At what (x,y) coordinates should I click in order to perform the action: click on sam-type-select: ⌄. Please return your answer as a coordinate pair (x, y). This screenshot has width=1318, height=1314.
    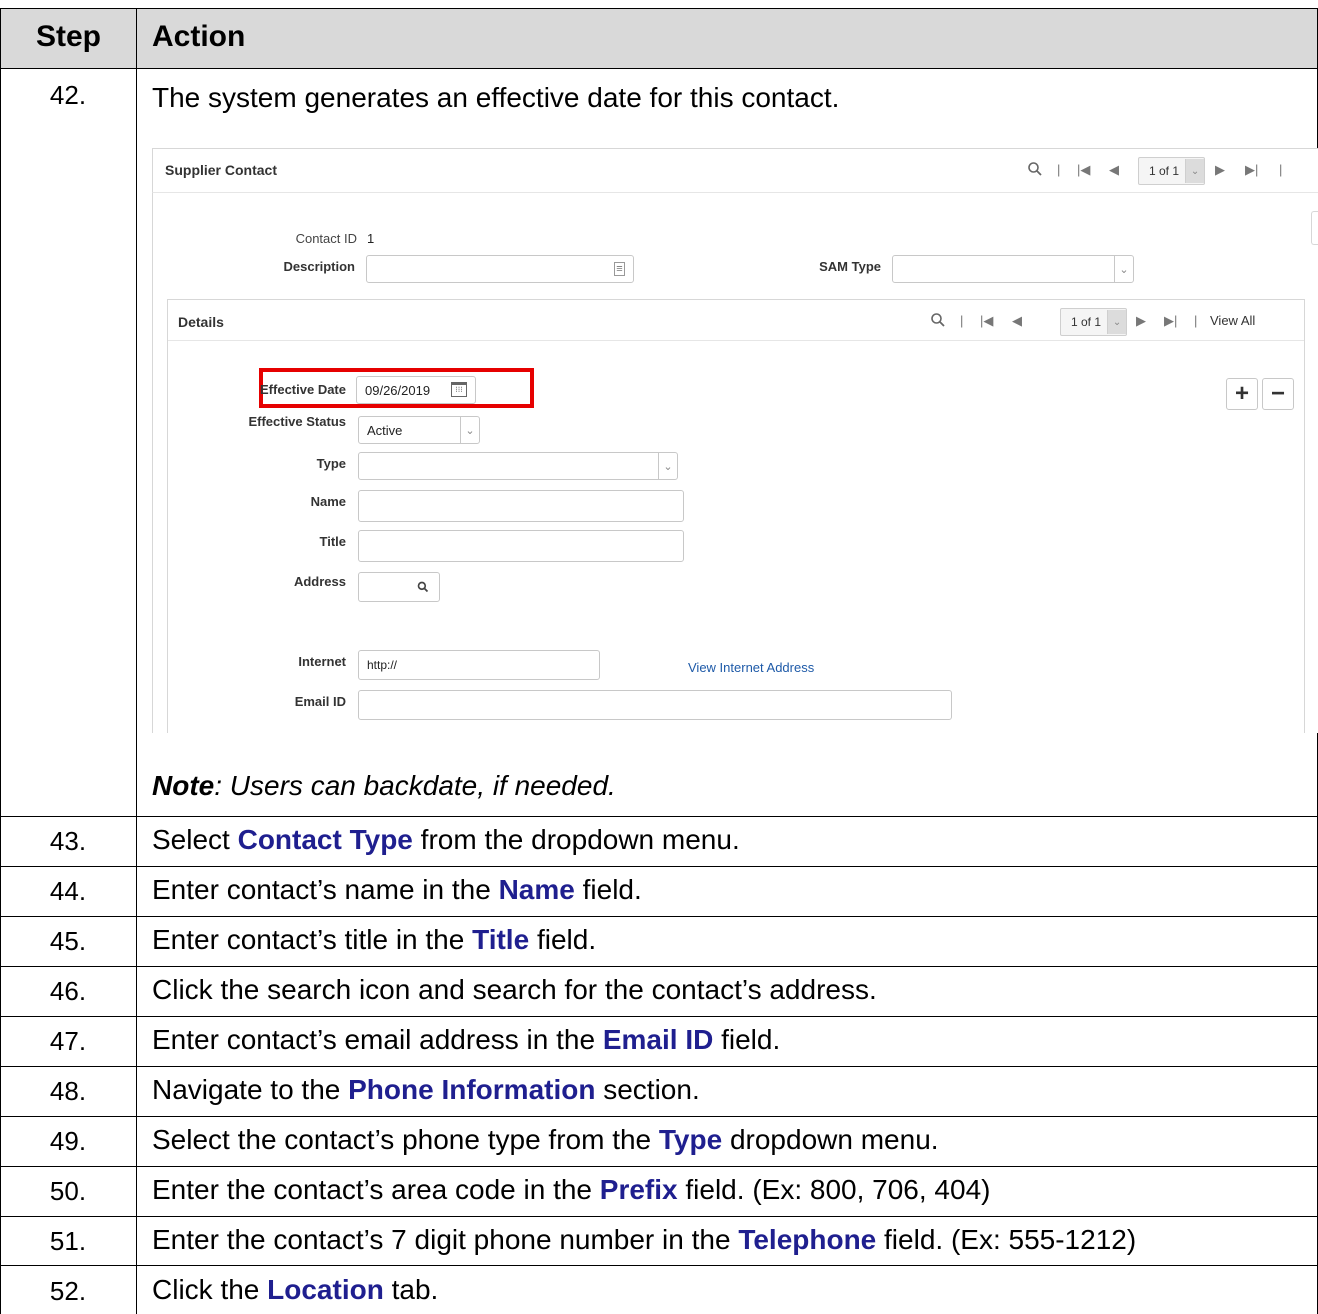
    Looking at the image, I should click on (1013, 269).